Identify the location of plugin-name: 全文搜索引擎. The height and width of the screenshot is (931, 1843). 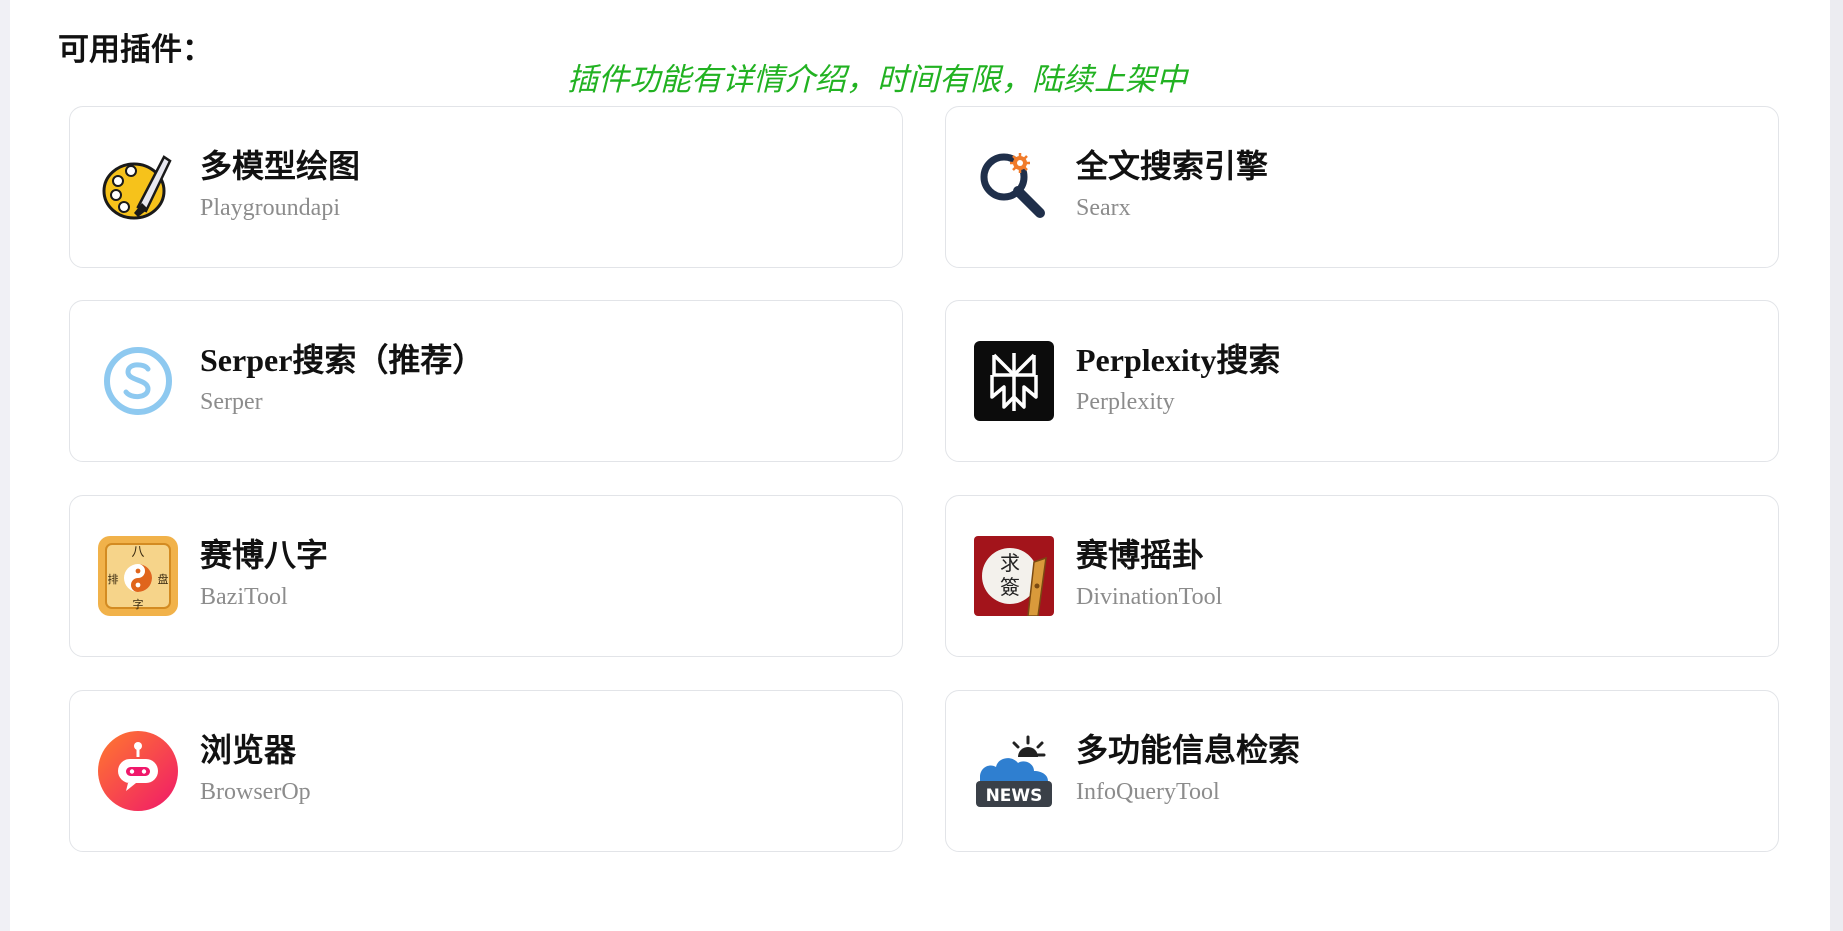
(1172, 166).